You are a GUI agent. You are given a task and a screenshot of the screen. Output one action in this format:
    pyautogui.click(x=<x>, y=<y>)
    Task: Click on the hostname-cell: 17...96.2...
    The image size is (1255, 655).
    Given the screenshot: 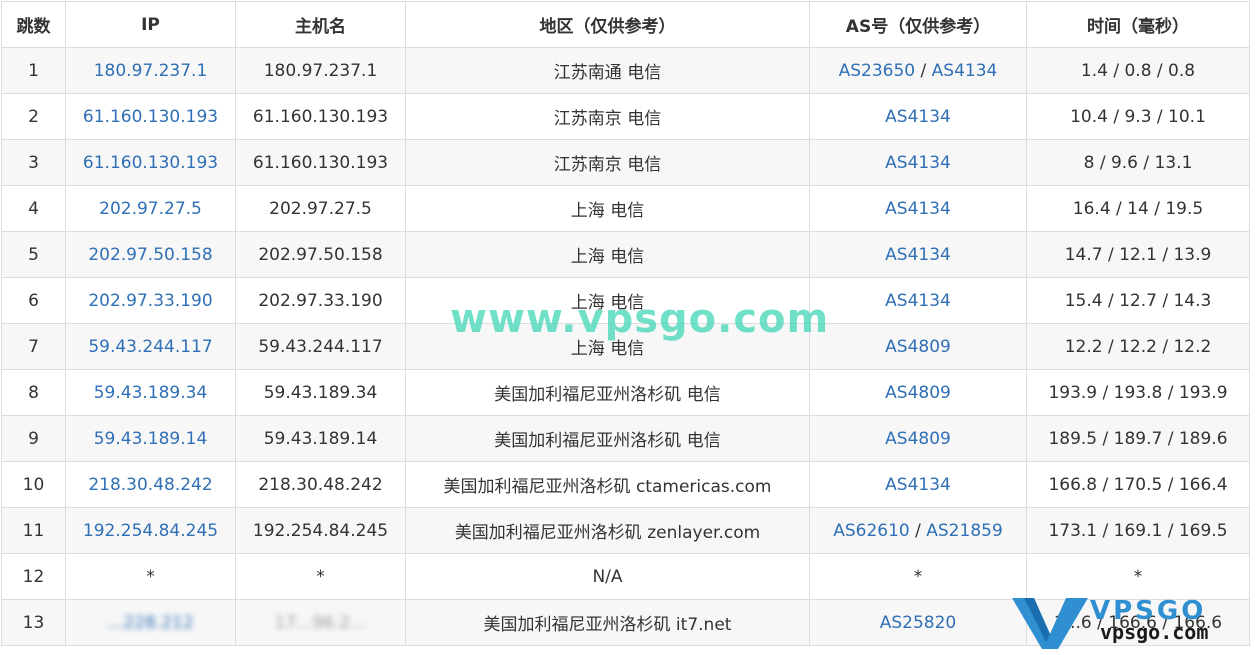 What is the action you would take?
    pyautogui.click(x=320, y=622)
    